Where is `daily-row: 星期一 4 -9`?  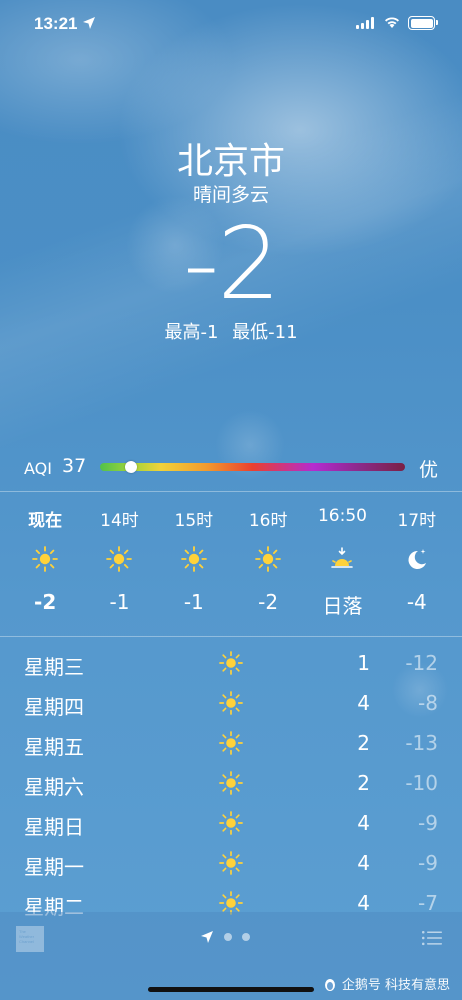 daily-row: 星期一 4 -9 is located at coordinates (231, 865).